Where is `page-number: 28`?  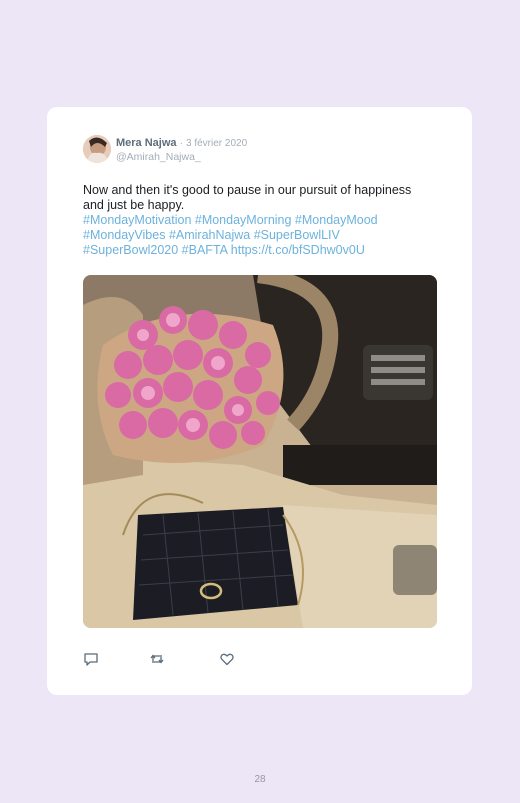 page-number: 28 is located at coordinates (260, 779).